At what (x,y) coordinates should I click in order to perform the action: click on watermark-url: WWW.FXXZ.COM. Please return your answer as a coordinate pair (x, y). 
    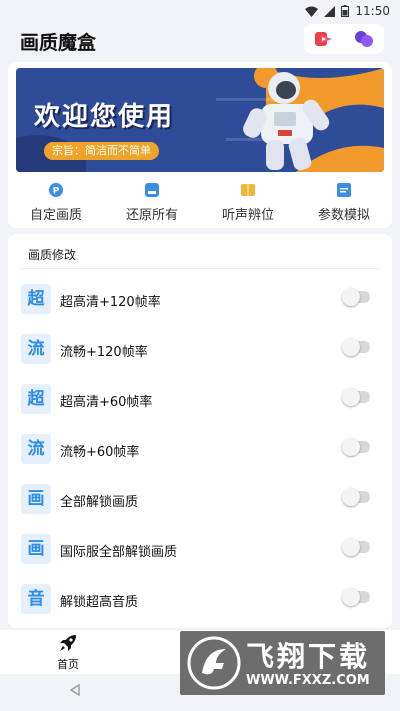
    Looking at the image, I should click on (308, 680).